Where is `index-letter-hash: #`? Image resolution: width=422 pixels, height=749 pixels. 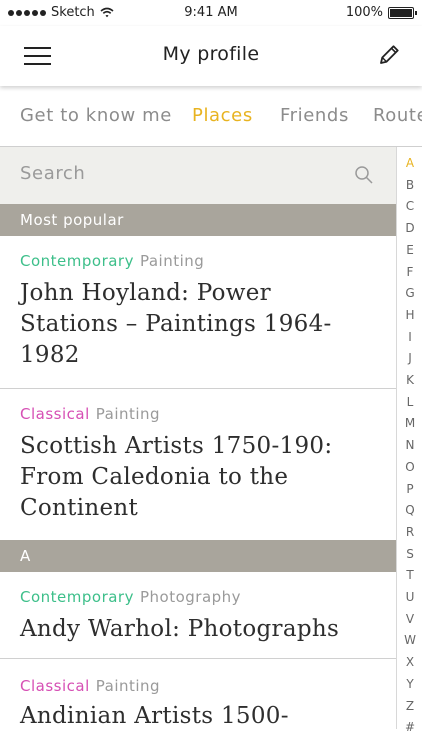 index-letter-hash: # is located at coordinates (409, 727).